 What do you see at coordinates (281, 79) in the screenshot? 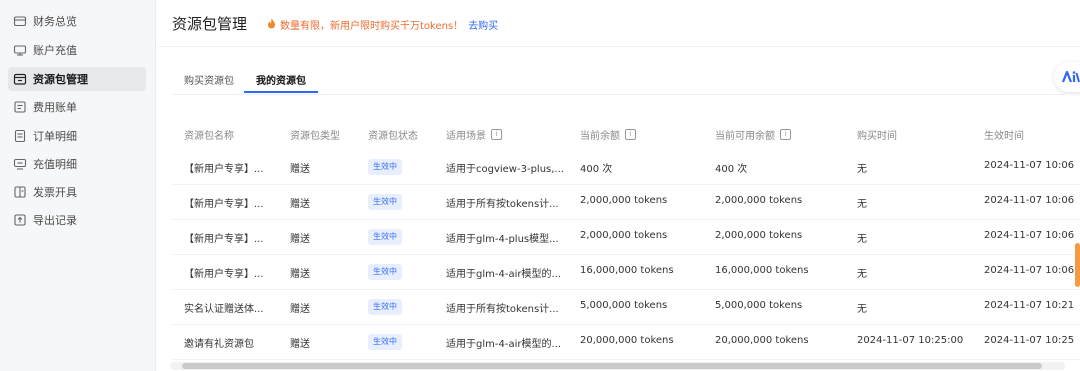
I see `tab-my-packages: 我的资源包` at bounding box center [281, 79].